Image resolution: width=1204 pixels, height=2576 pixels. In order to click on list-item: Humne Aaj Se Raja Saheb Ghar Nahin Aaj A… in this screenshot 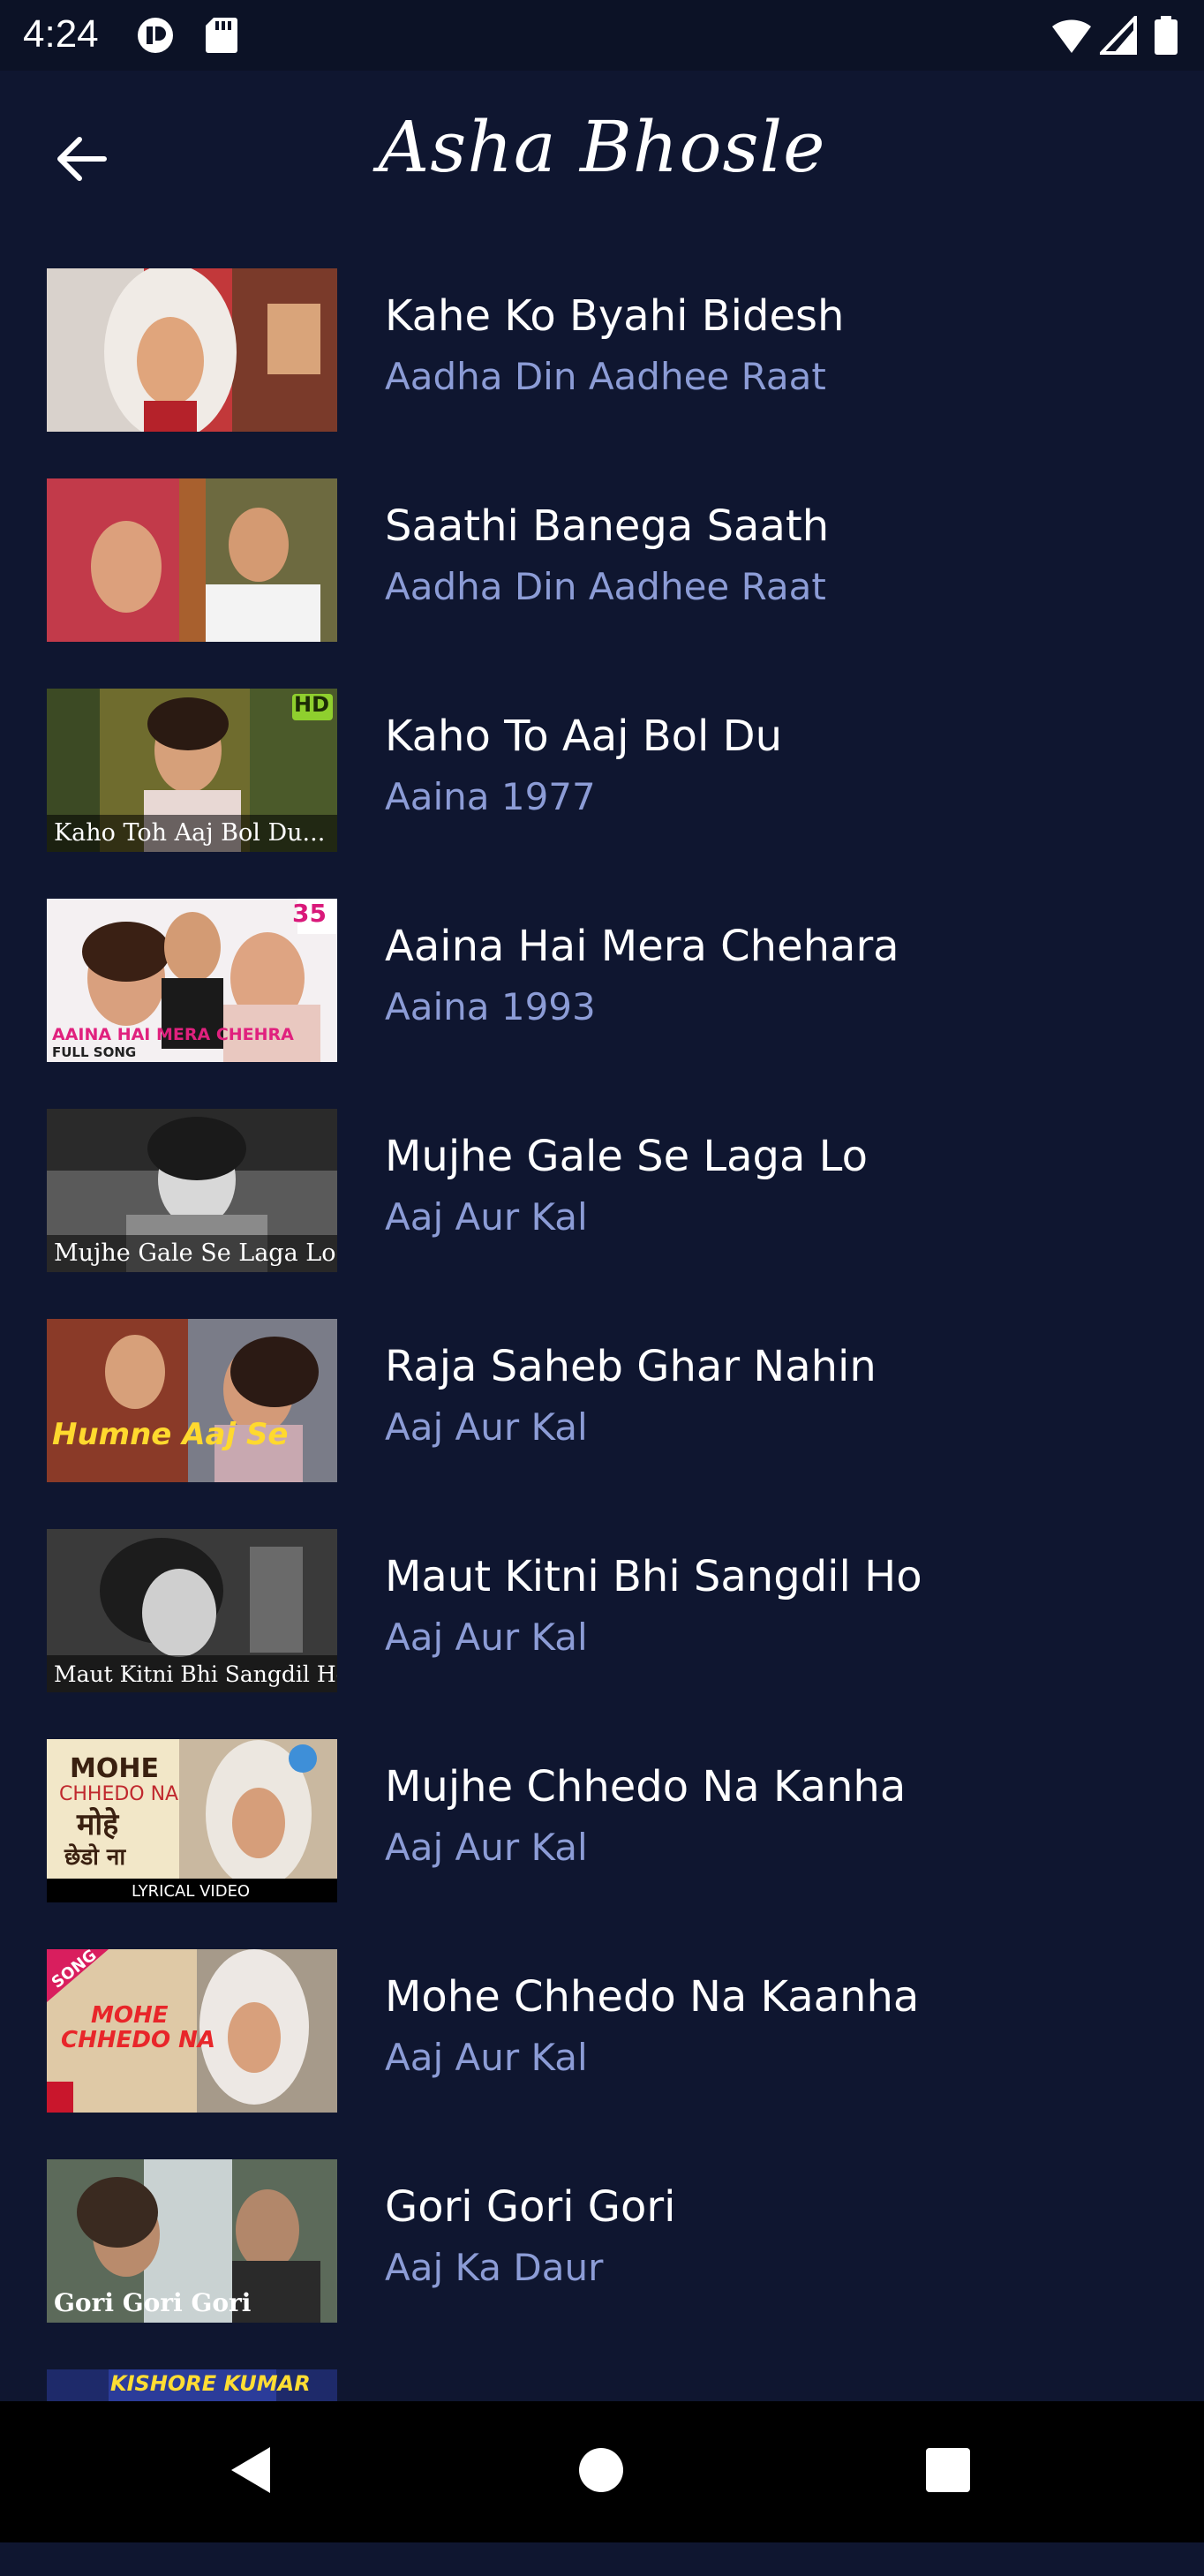, I will do `click(602, 1420)`.